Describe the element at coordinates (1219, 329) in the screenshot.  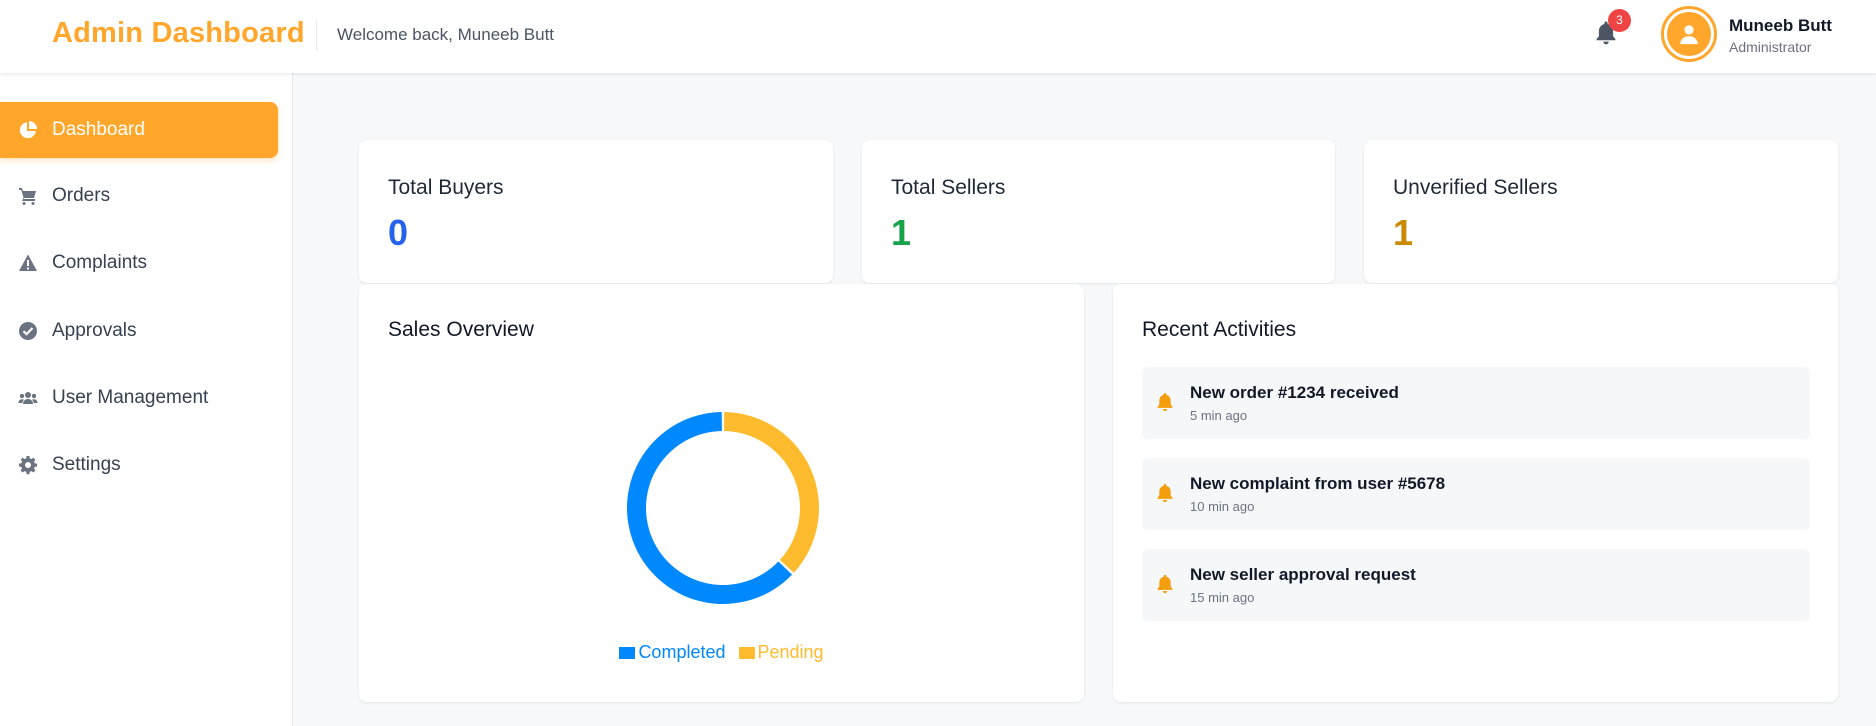
I see `recent-activities-title: Recent Activities` at that location.